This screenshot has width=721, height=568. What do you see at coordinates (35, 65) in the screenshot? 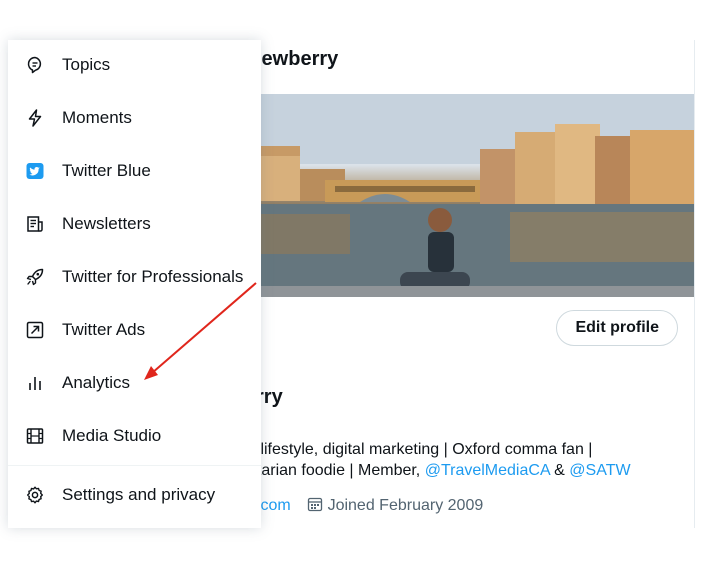
I see `topics-icon` at bounding box center [35, 65].